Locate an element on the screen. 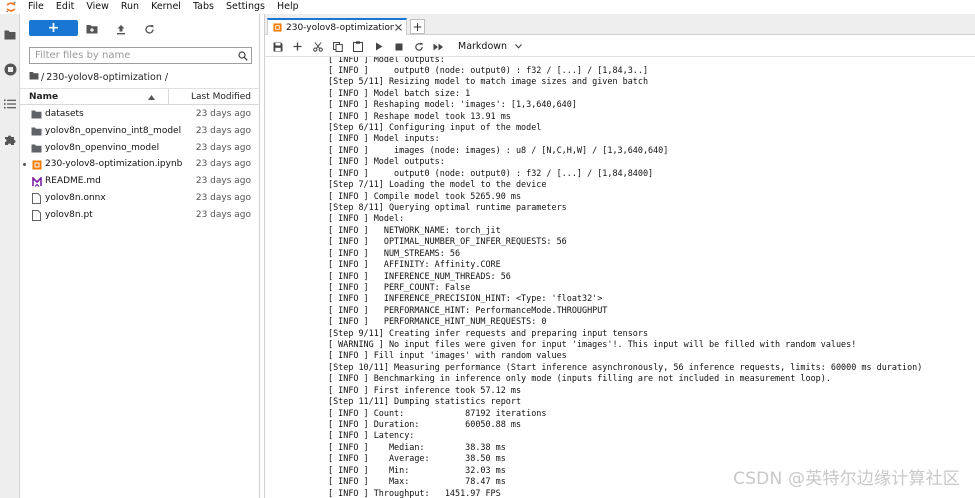 The width and height of the screenshot is (975, 498). menu-tabs: Tabs is located at coordinates (203, 7).